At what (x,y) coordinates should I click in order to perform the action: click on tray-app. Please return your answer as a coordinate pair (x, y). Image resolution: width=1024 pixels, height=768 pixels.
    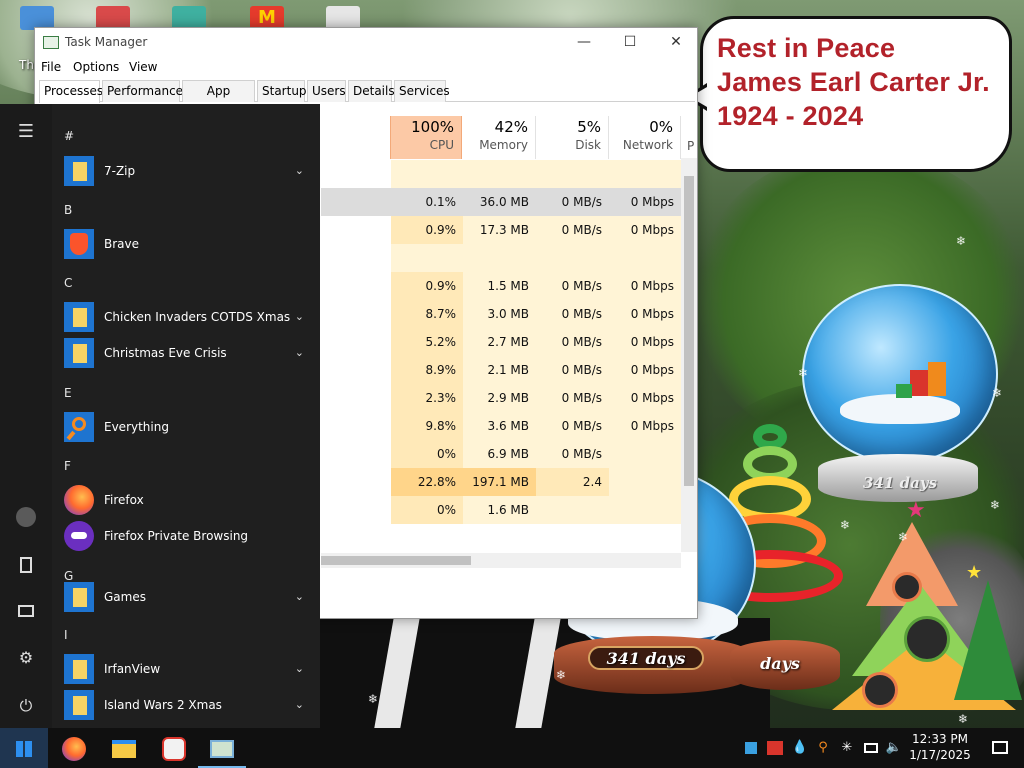
    Looking at the image, I should click on (775, 748).